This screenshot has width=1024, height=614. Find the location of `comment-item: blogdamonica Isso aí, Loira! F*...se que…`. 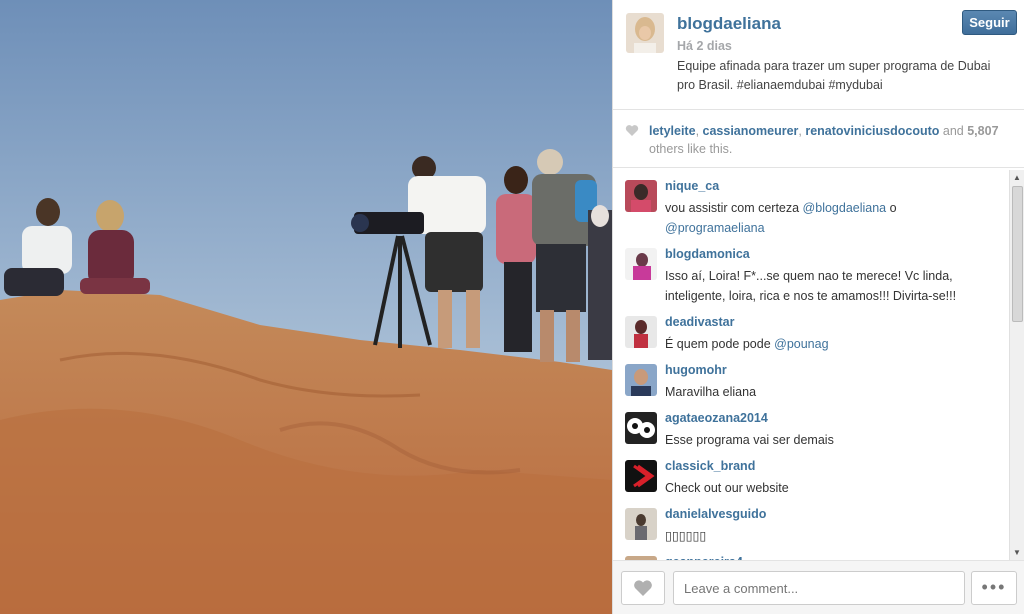

comment-item: blogdamonica Isso aí, Loira! F*...se que… is located at coordinates (811, 272).